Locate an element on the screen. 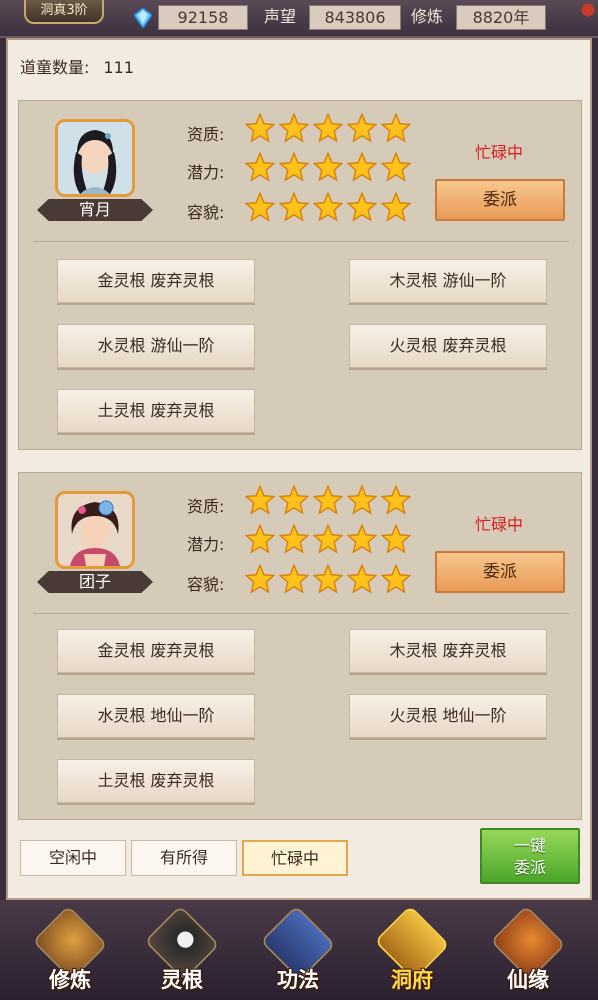  nav-cultivation: 修炼 is located at coordinates (70, 951).